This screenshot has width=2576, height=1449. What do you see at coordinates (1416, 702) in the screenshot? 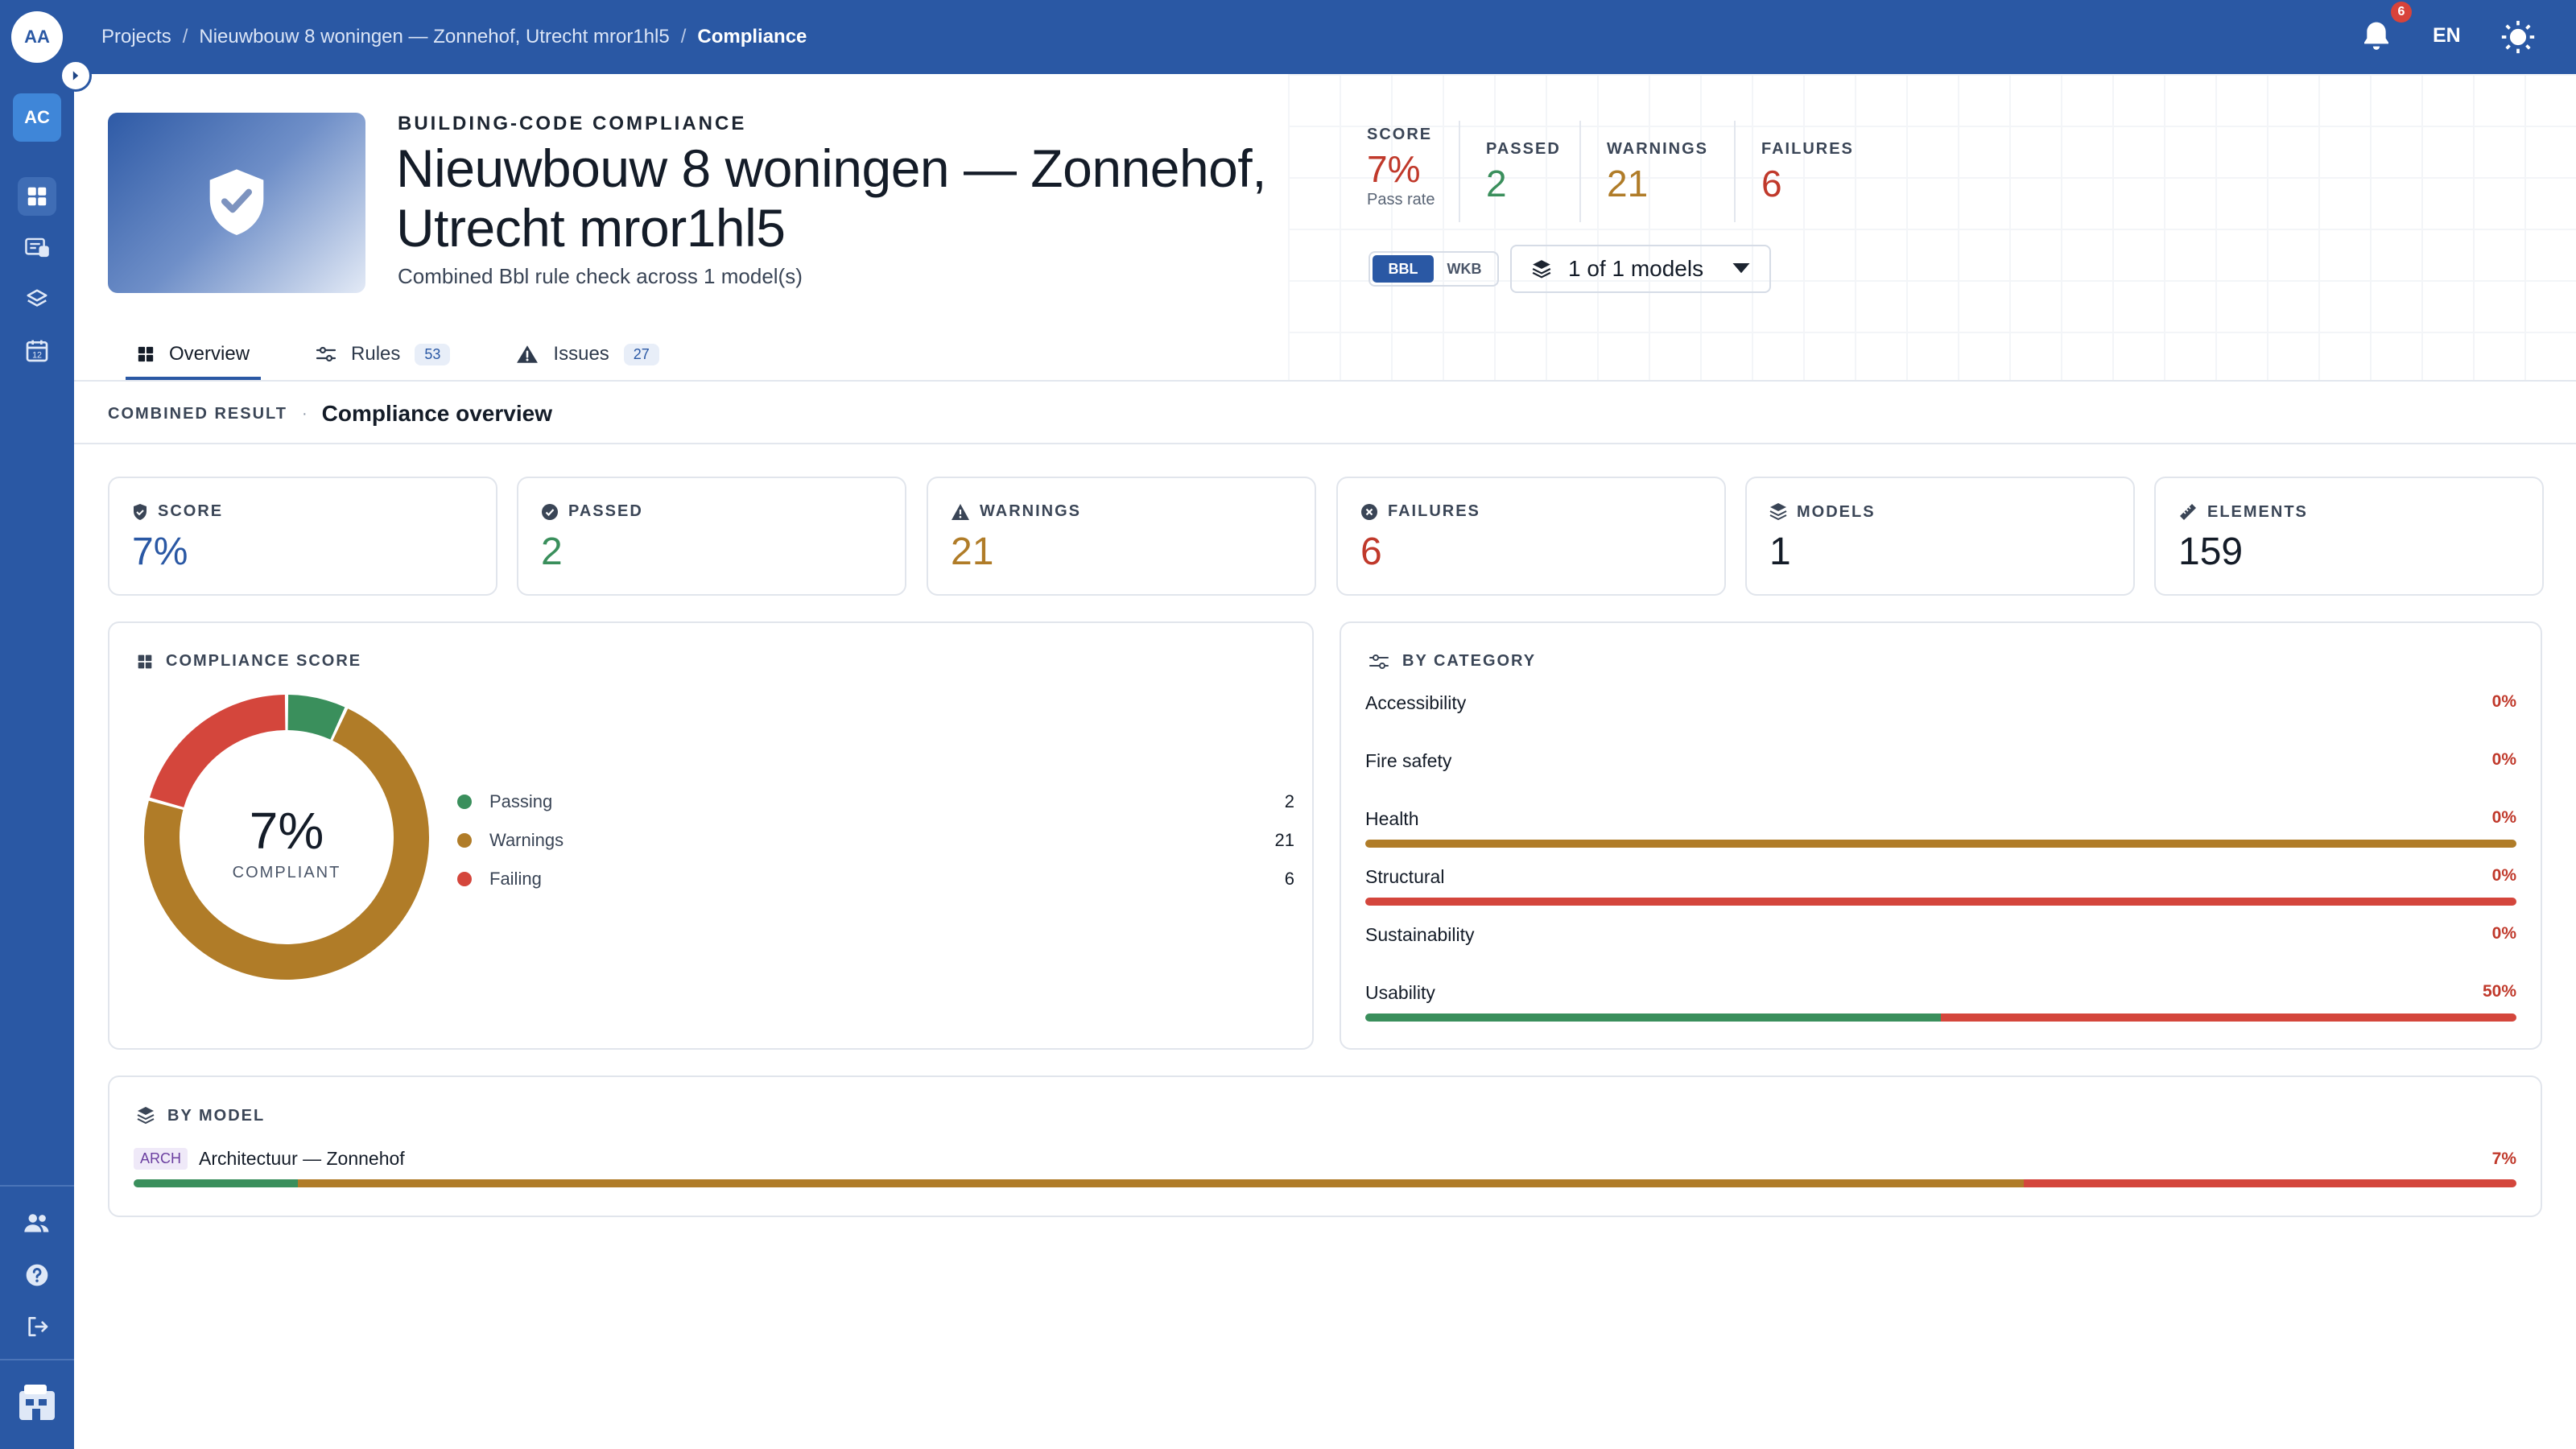
I see `category-name: Accessibility` at bounding box center [1416, 702].